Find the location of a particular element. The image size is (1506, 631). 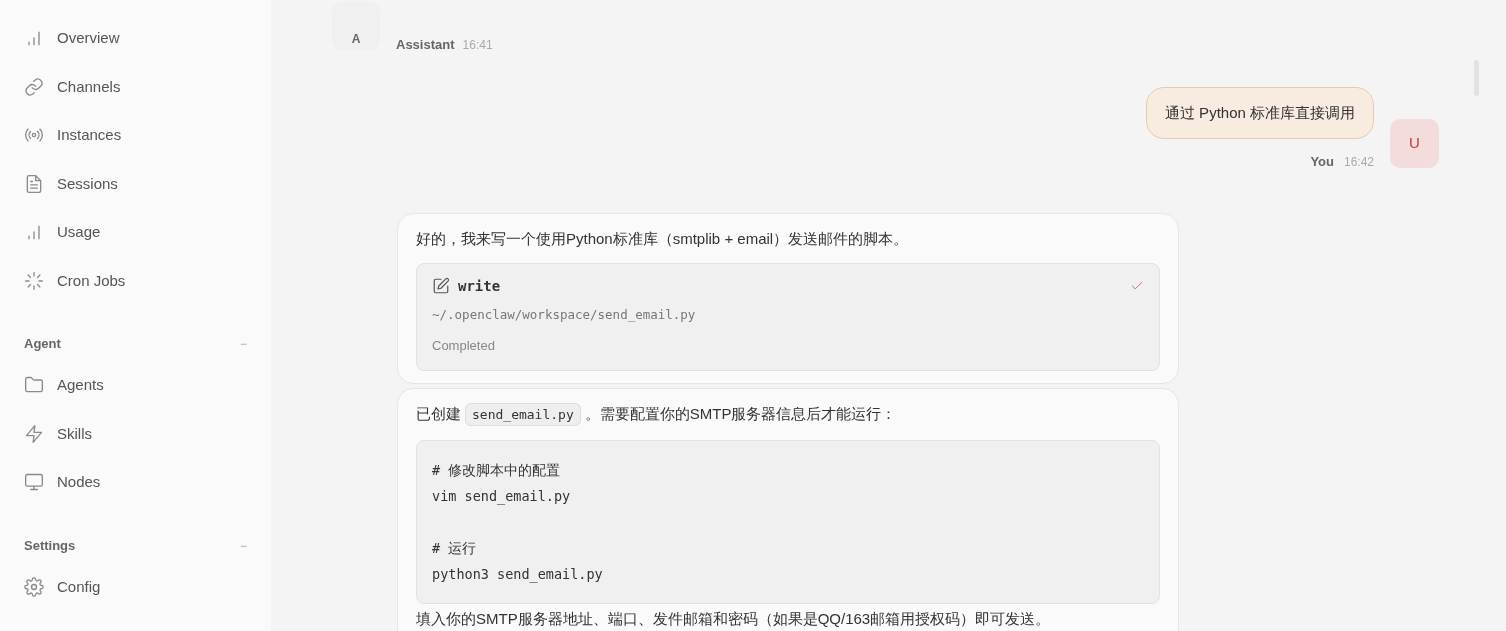

document-icon is located at coordinates (34, 183).